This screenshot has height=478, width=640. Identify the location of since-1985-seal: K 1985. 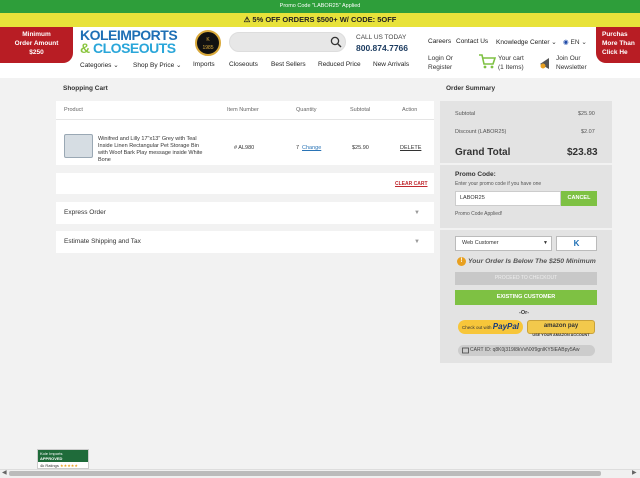
(208, 43).